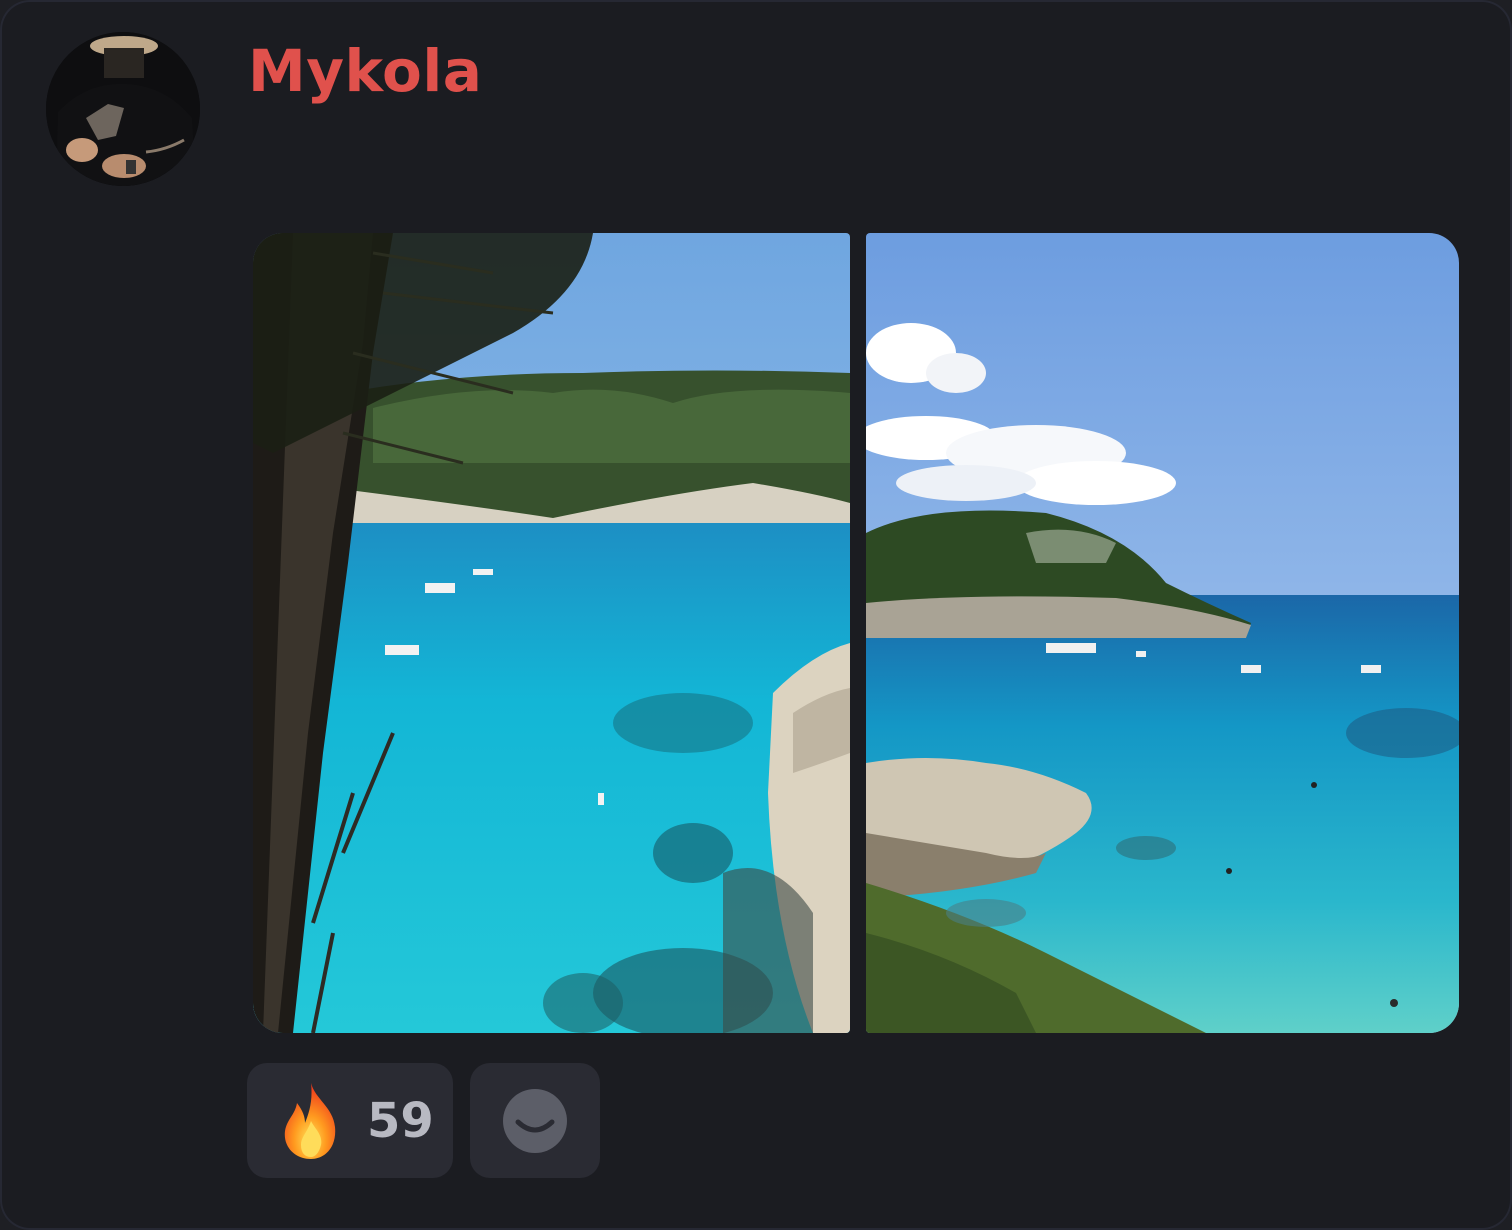 Image resolution: width=1512 pixels, height=1230 pixels. I want to click on author-name: Mykola, so click(365, 71).